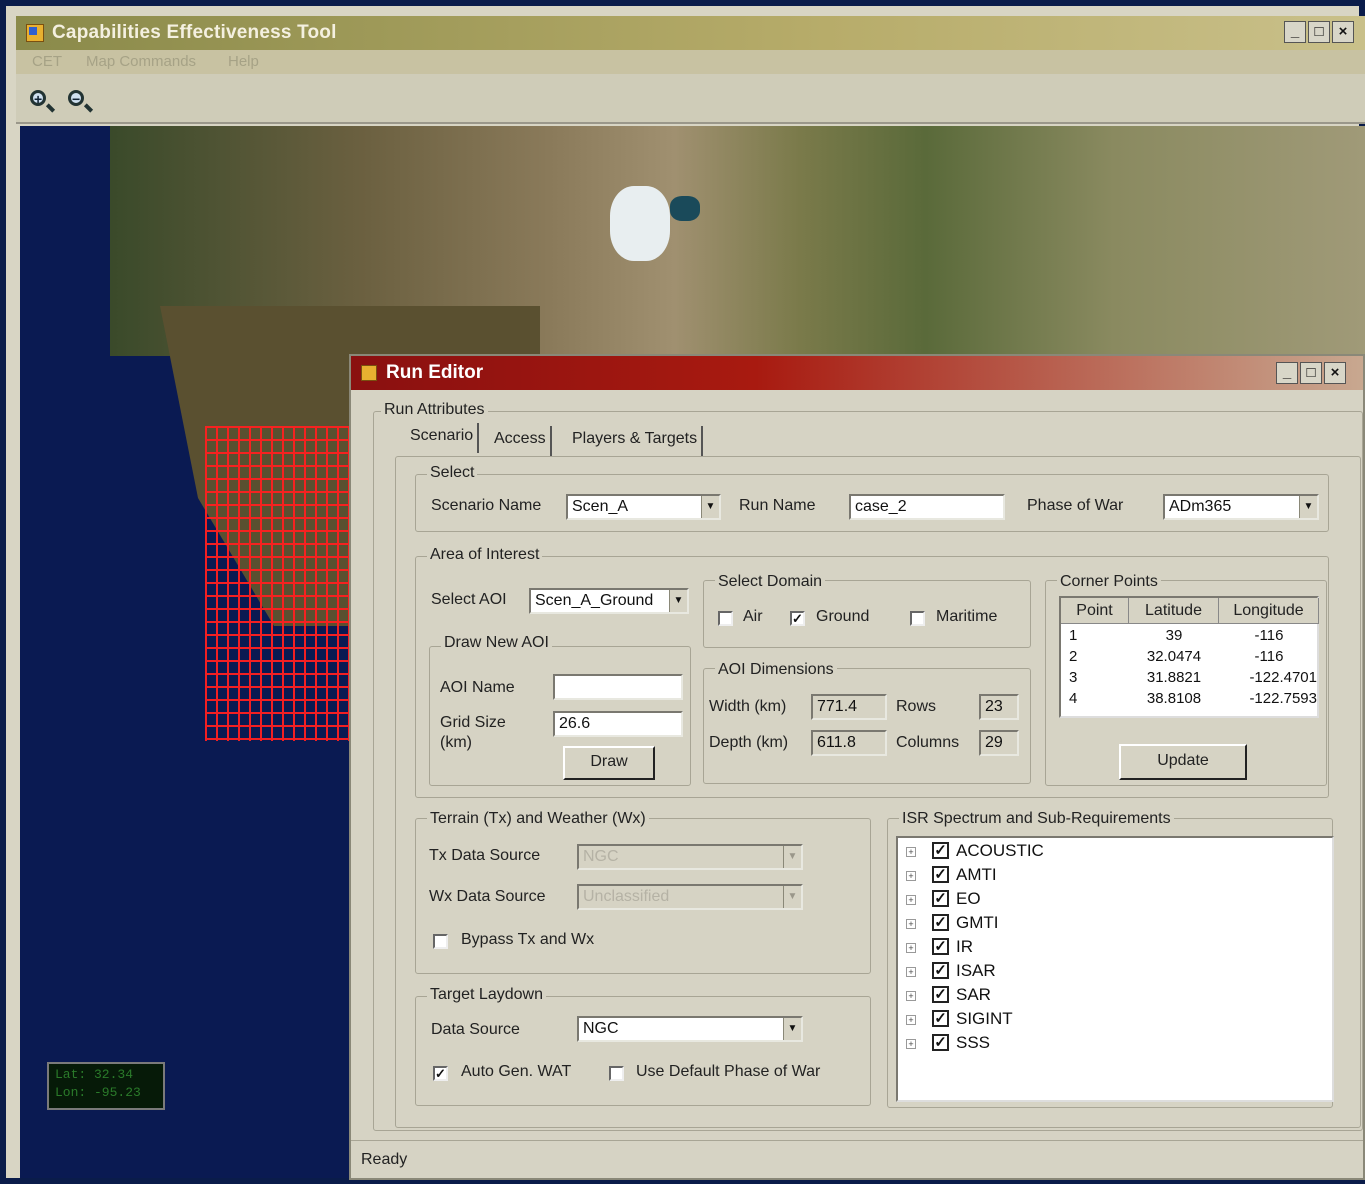 The image size is (1365, 1184). What do you see at coordinates (1174, 677) in the screenshot?
I see `table-cell: 31.8821` at bounding box center [1174, 677].